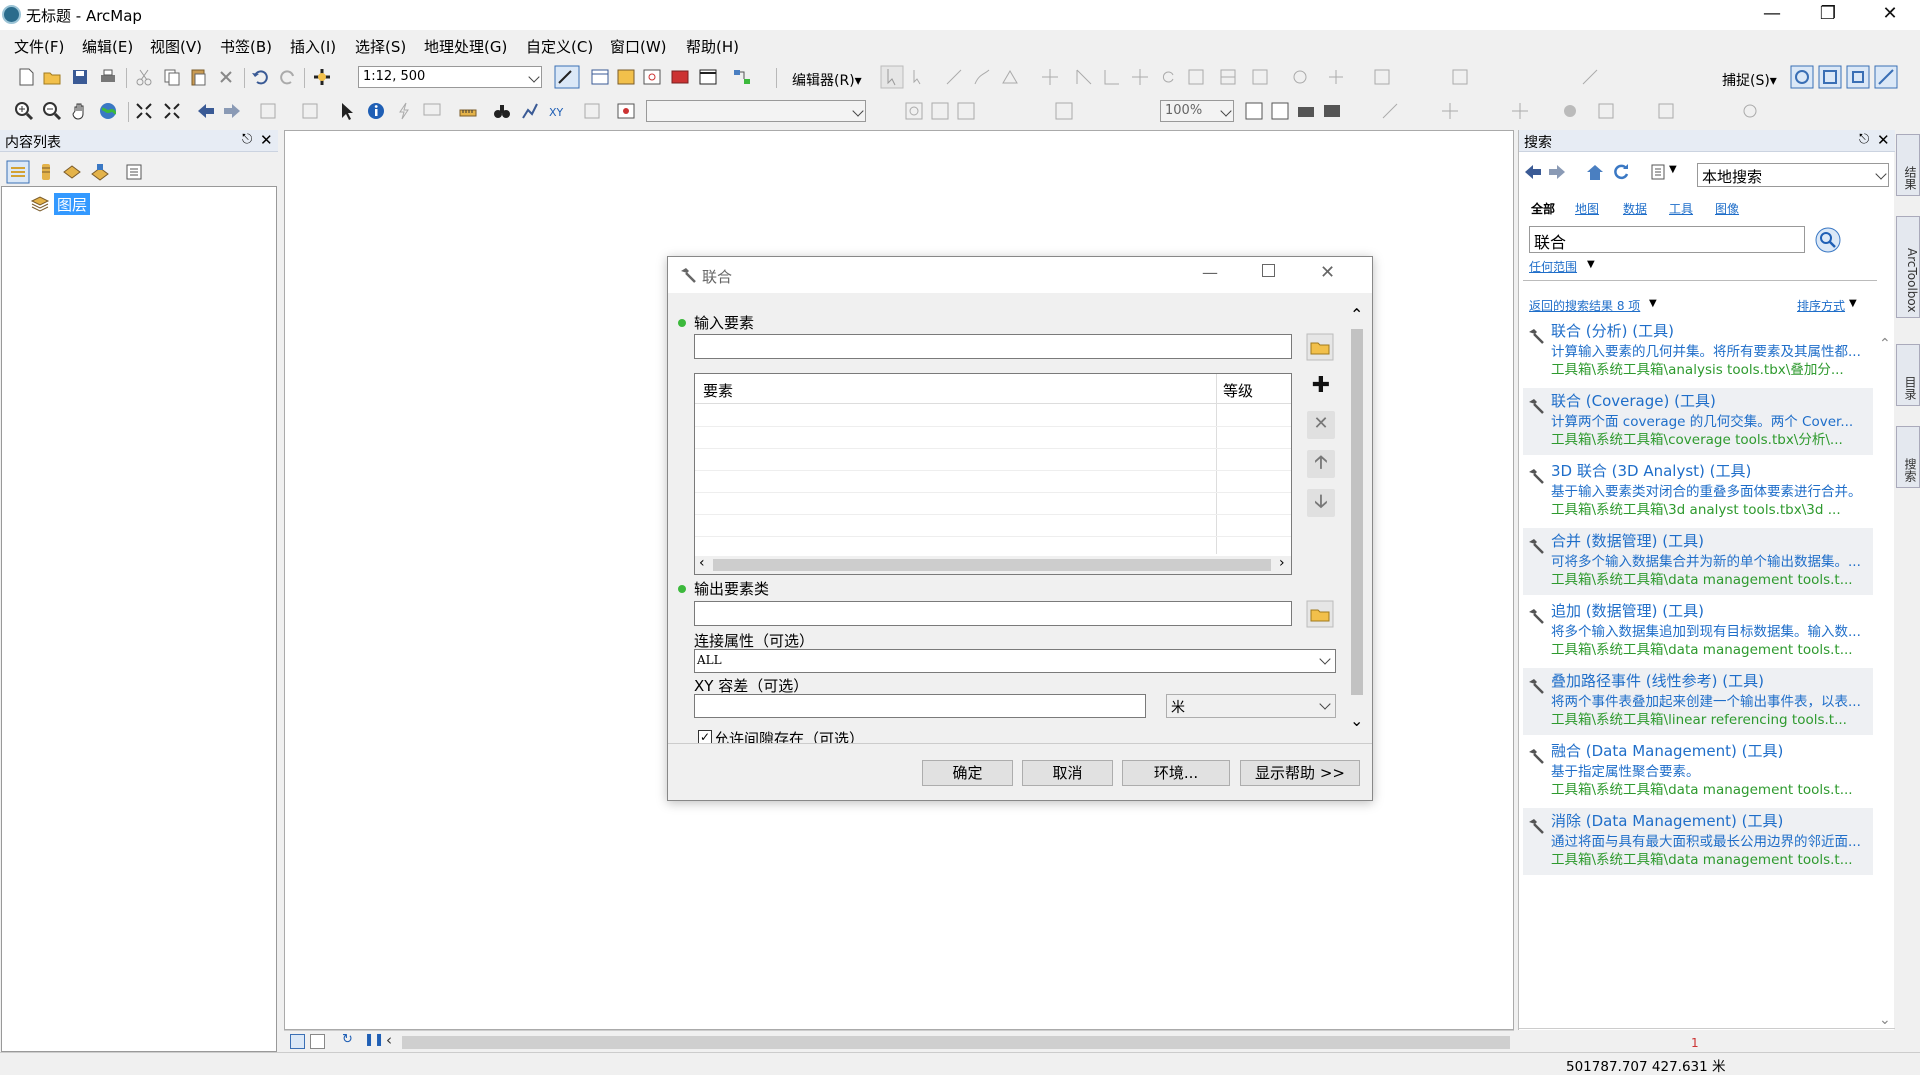 Image resolution: width=1920 pixels, height=1075 pixels. Describe the element at coordinates (718, 390) in the screenshot. I see `table-header-features: 要素` at that location.